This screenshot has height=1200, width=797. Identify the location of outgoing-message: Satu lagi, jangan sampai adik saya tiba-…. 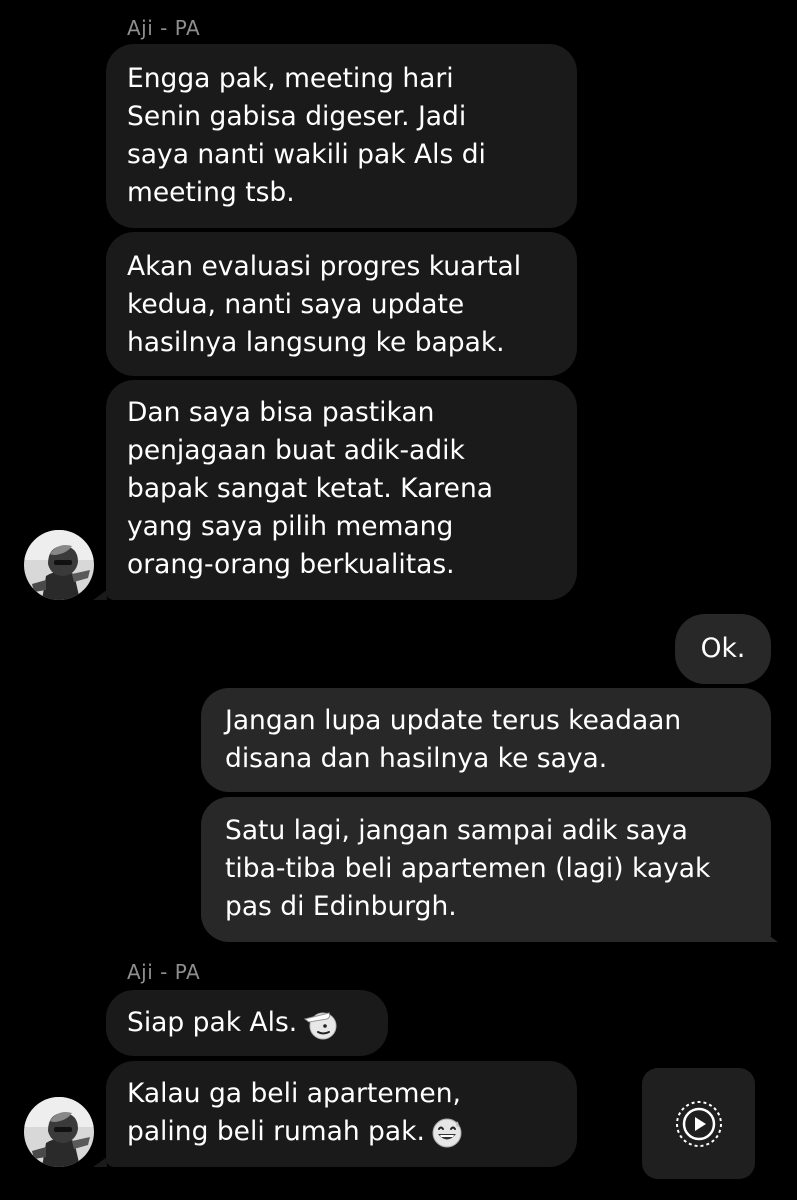
(486, 869).